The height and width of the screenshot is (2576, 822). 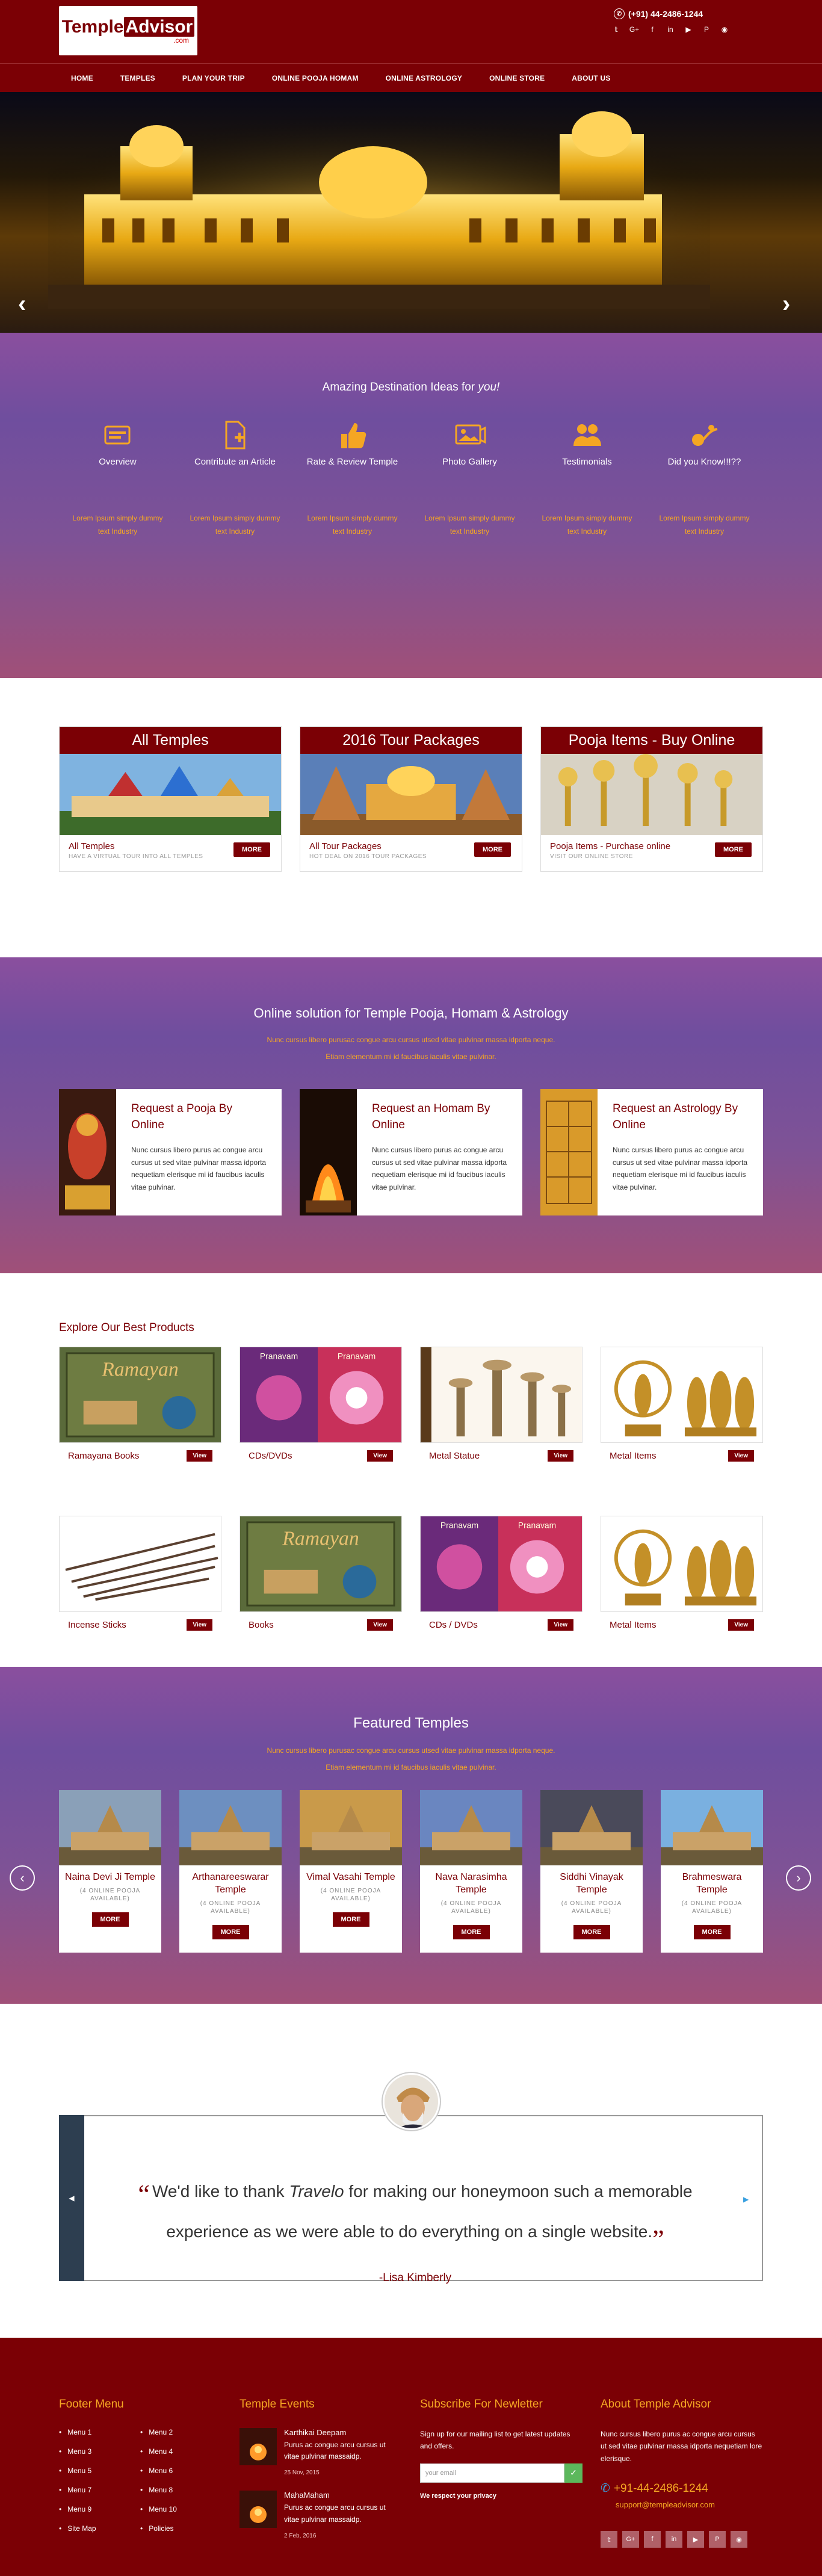 I want to click on product-name: CDs/DVDs, so click(x=270, y=1456).